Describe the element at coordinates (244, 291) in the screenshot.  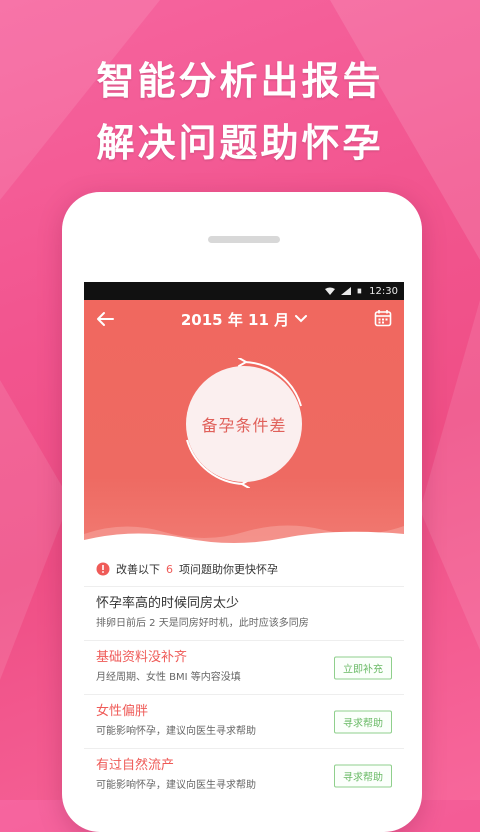
I see `status-bar: 12:30` at that location.